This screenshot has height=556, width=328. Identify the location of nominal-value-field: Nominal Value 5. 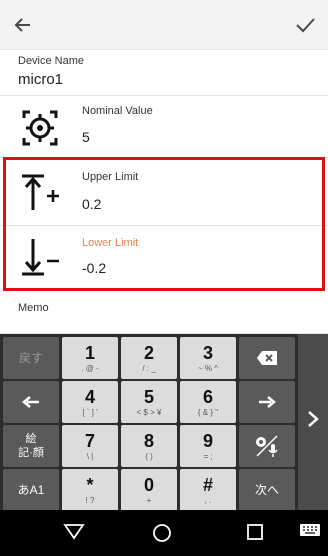
(164, 127).